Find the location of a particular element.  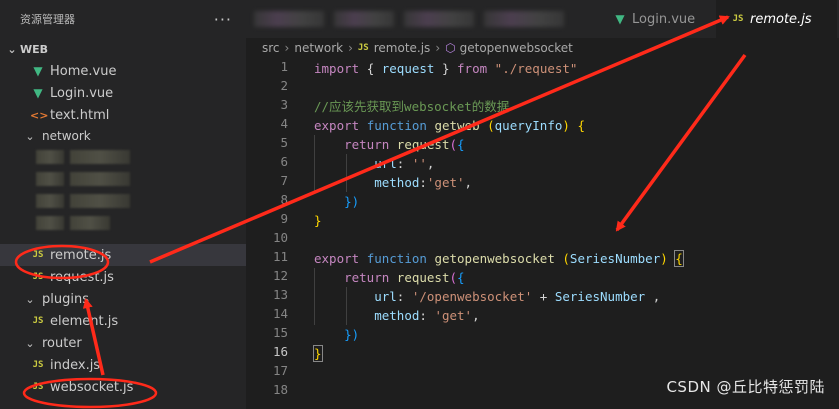

breadcrumb-src: src is located at coordinates (271, 48).